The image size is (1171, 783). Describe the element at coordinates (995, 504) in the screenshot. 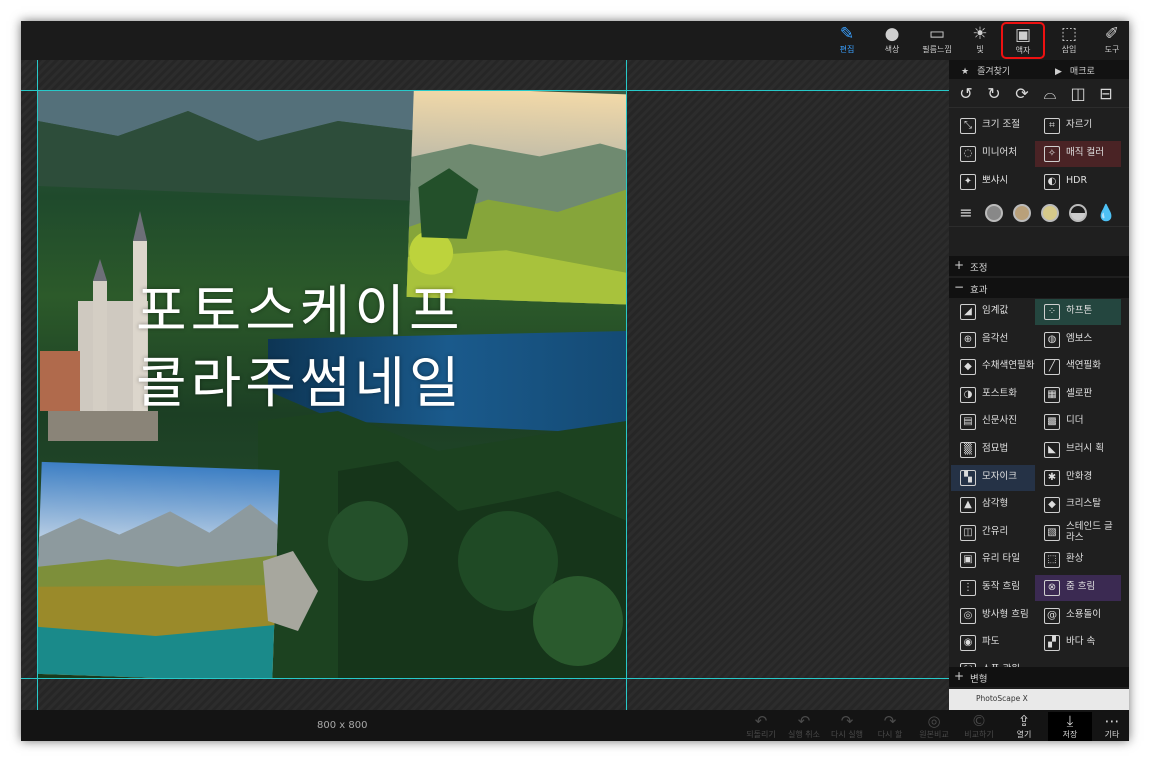

I see `effect-label: 삼각형` at that location.